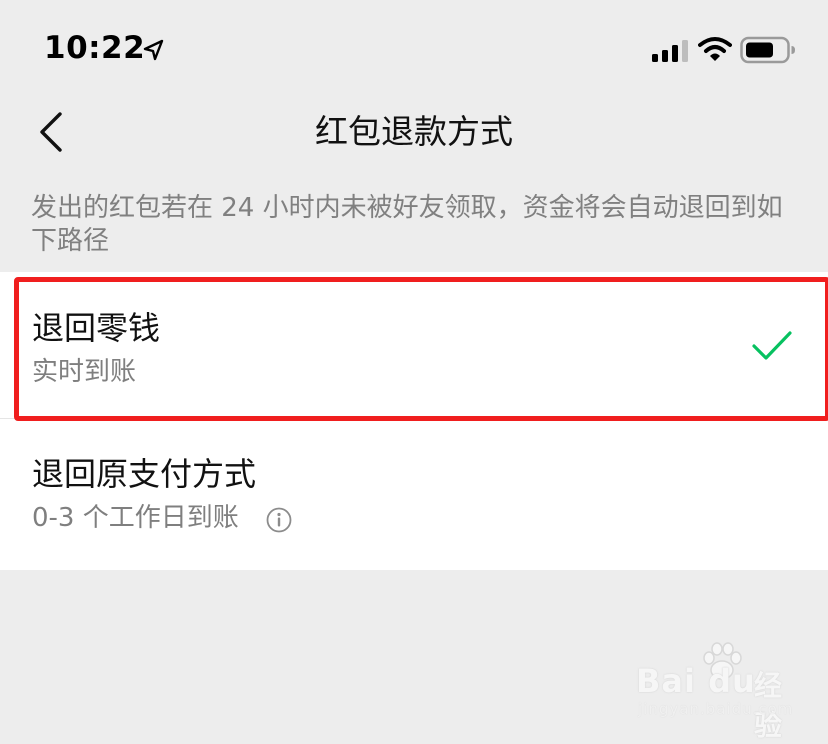 This screenshot has width=828, height=744. What do you see at coordinates (716, 709) in the screenshot?
I see `watermark-domain: jingyan.baidu.com` at bounding box center [716, 709].